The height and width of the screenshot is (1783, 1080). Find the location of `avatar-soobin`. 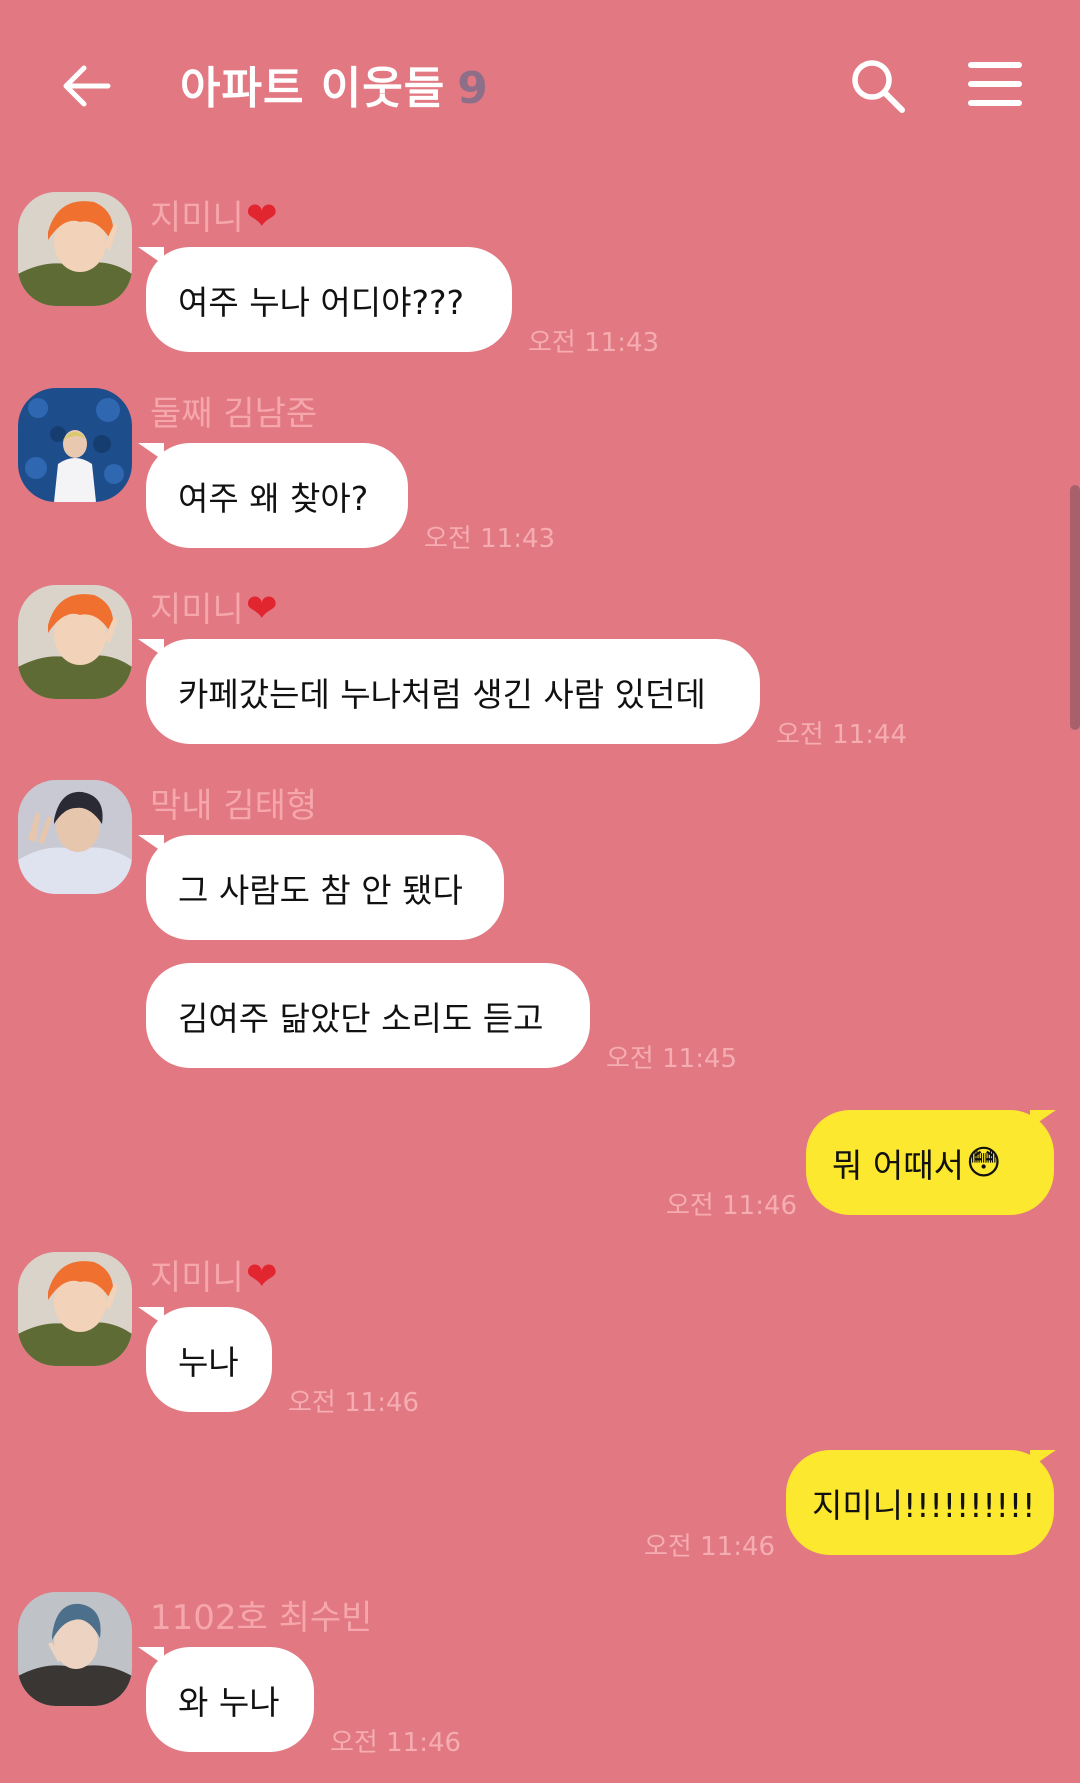

avatar-soobin is located at coordinates (75, 1649).